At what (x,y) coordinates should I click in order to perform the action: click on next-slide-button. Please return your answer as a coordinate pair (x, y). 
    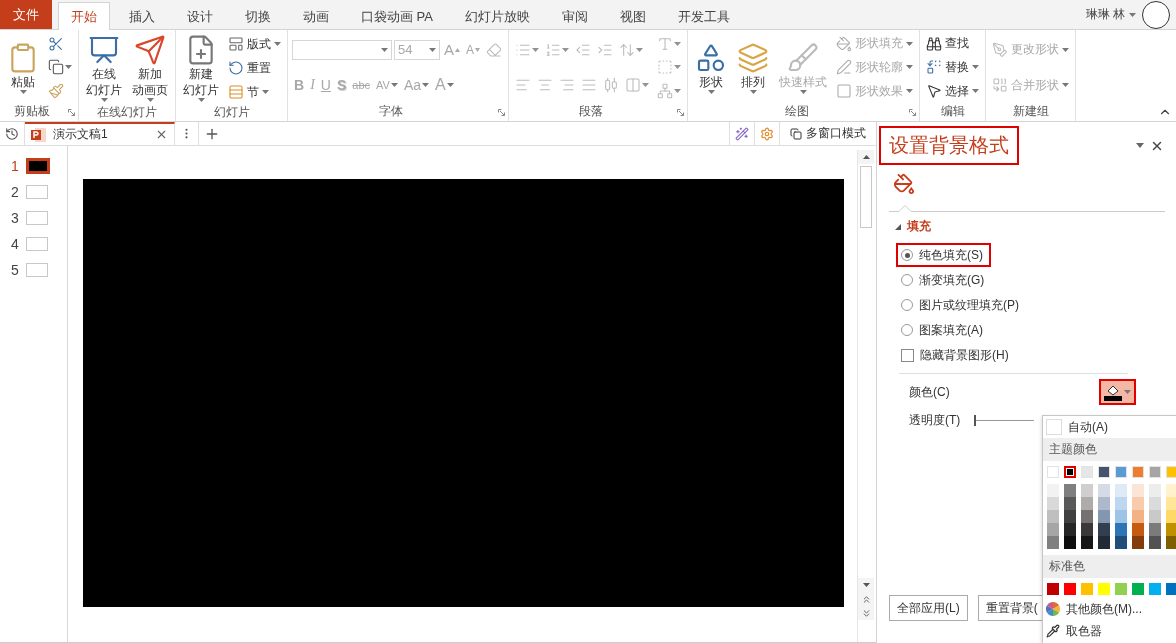
    Looking at the image, I should click on (866, 613).